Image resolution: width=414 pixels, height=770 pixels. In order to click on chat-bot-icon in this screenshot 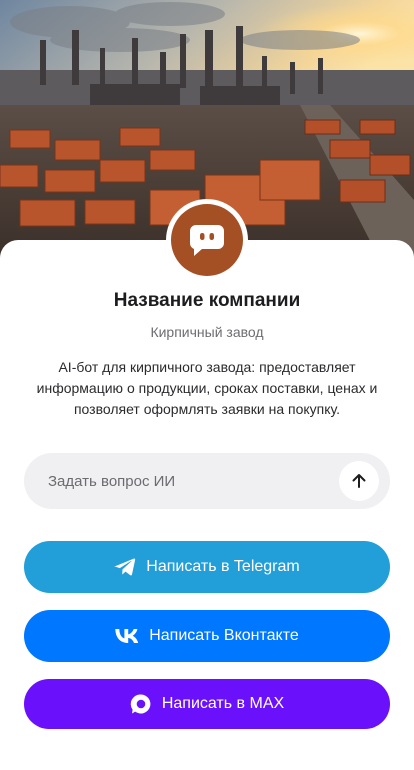, I will do `click(206, 240)`.